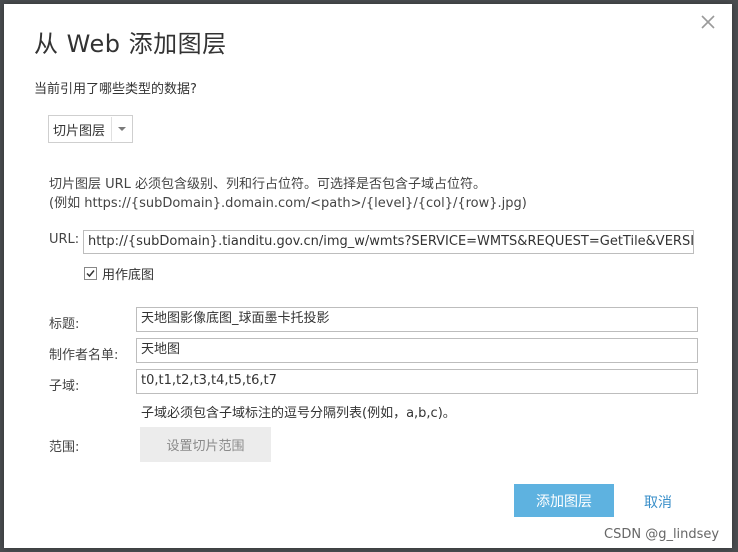  Describe the element at coordinates (84, 355) in the screenshot. I see `author-label: 制作者名单:` at that location.